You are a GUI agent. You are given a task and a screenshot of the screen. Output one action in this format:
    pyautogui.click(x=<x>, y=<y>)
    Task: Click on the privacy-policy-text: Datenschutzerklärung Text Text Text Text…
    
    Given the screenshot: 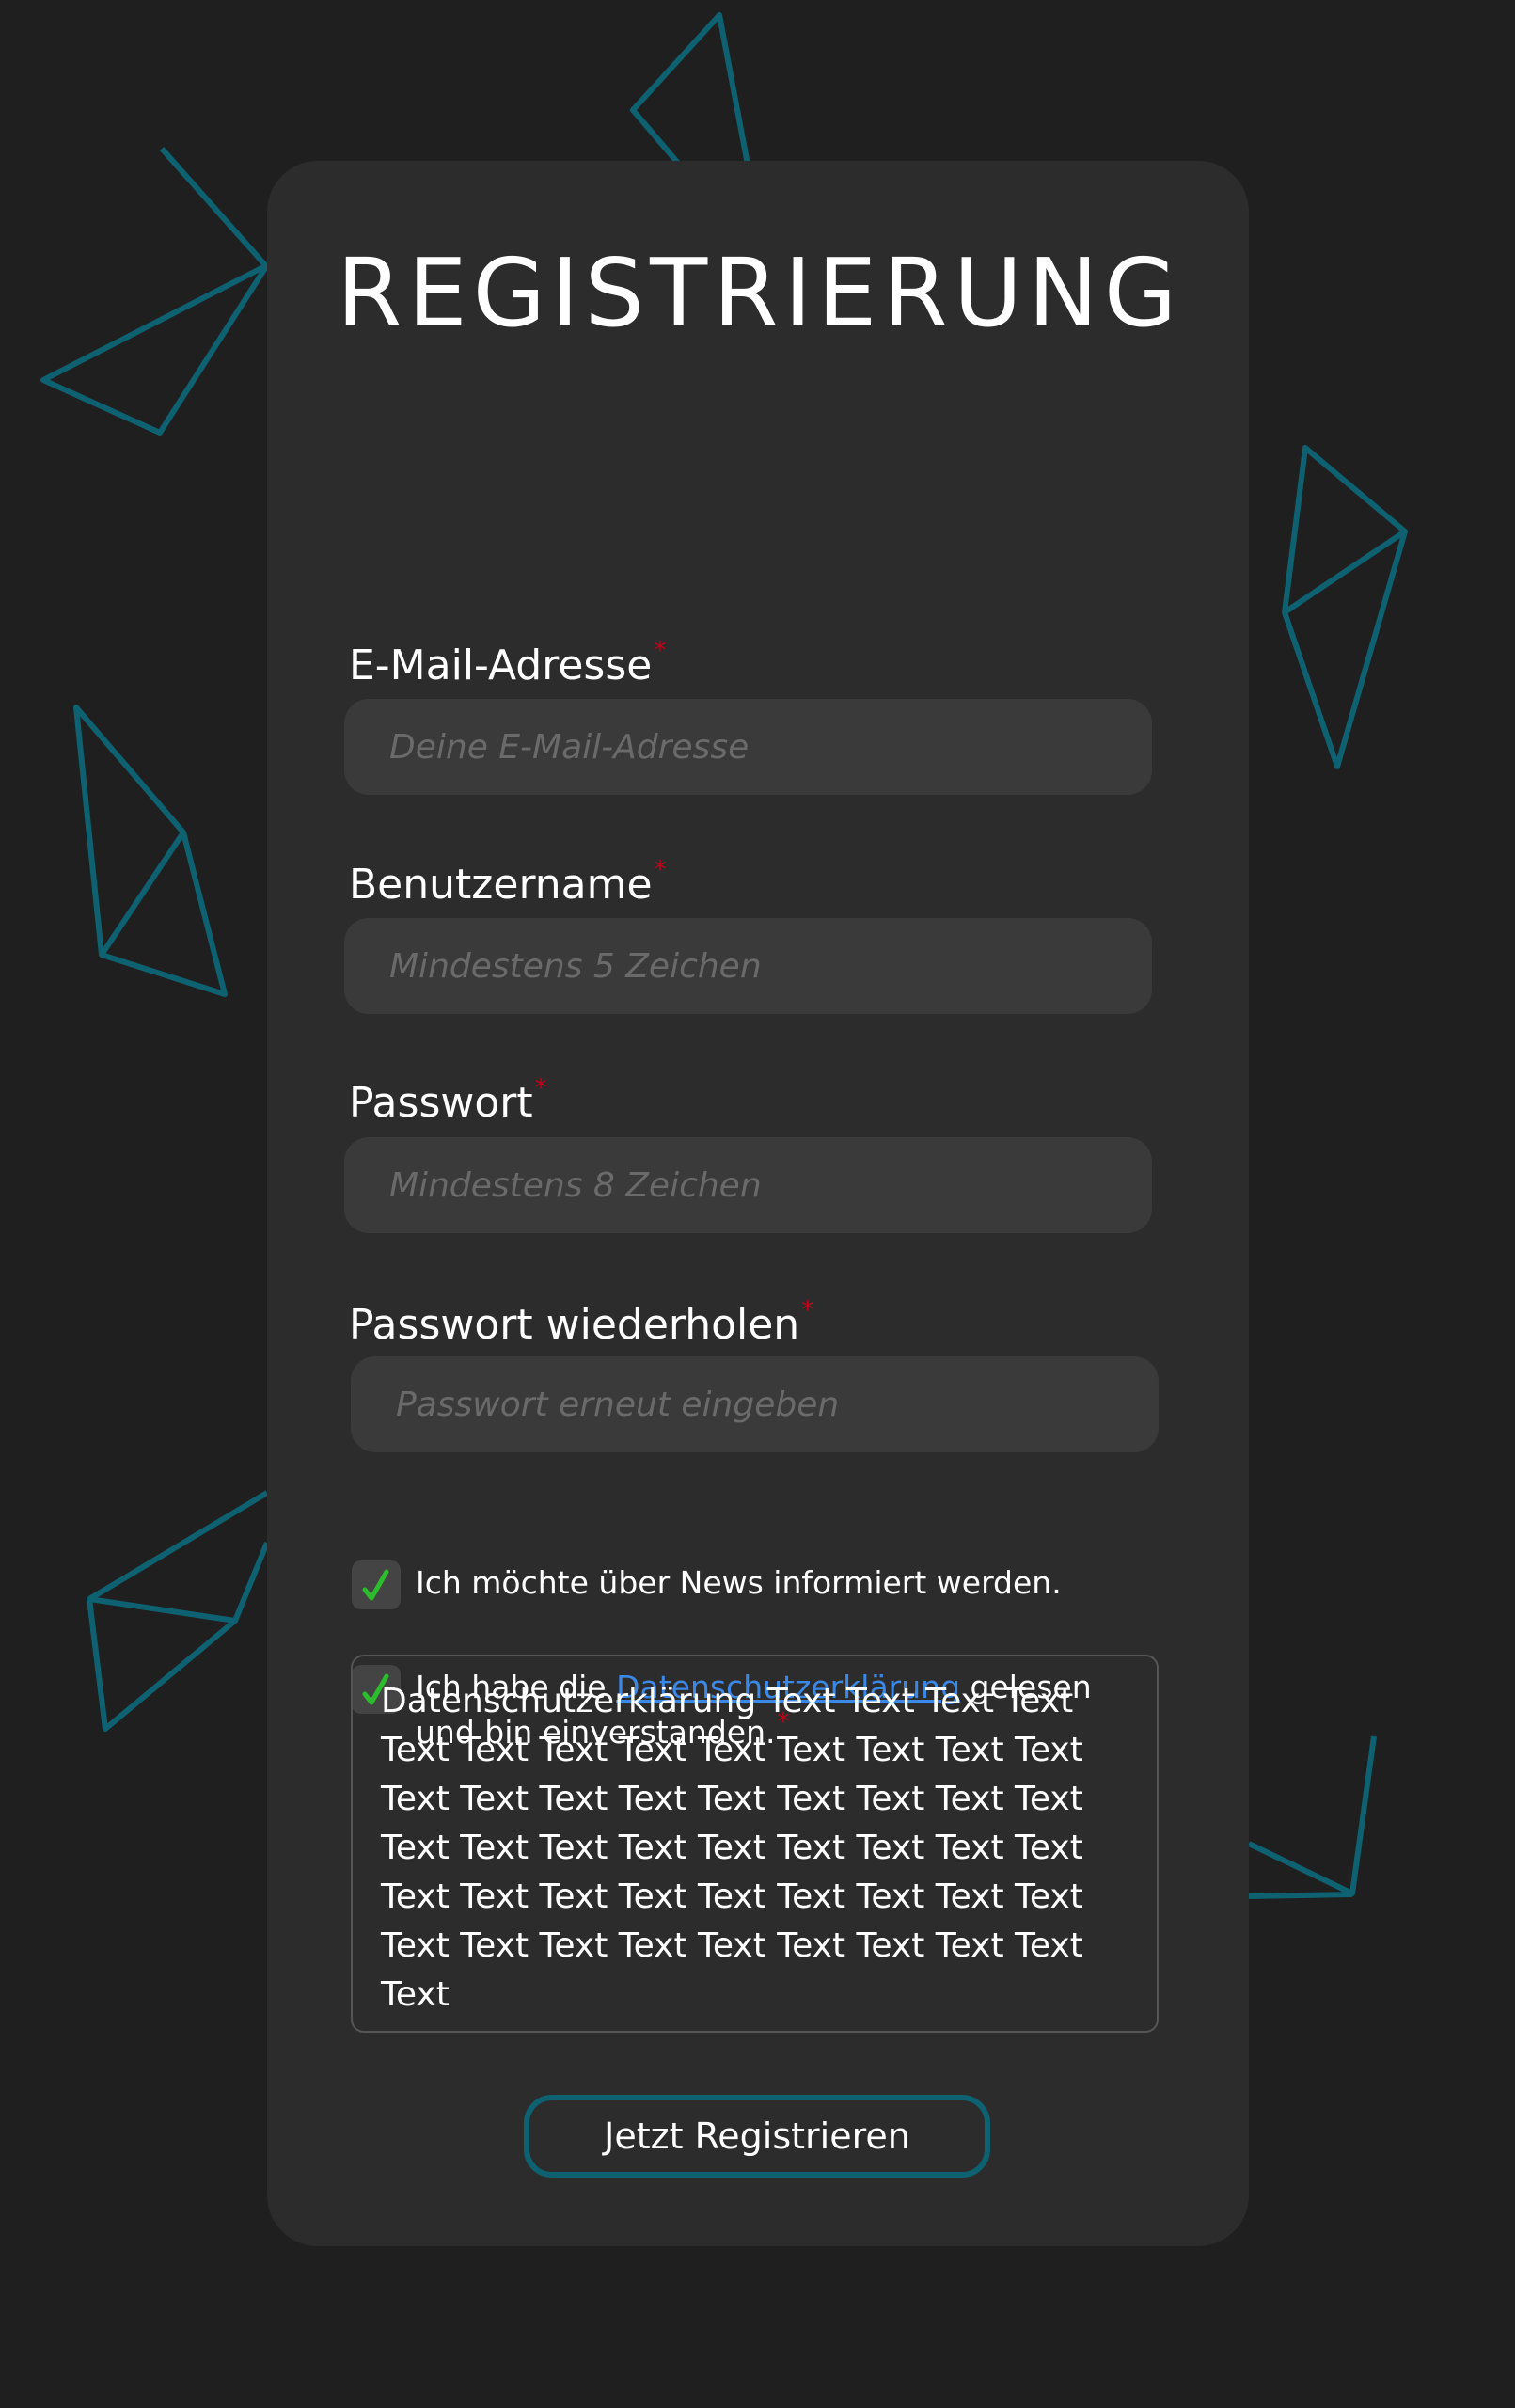 What is the action you would take?
    pyautogui.click(x=732, y=1848)
    